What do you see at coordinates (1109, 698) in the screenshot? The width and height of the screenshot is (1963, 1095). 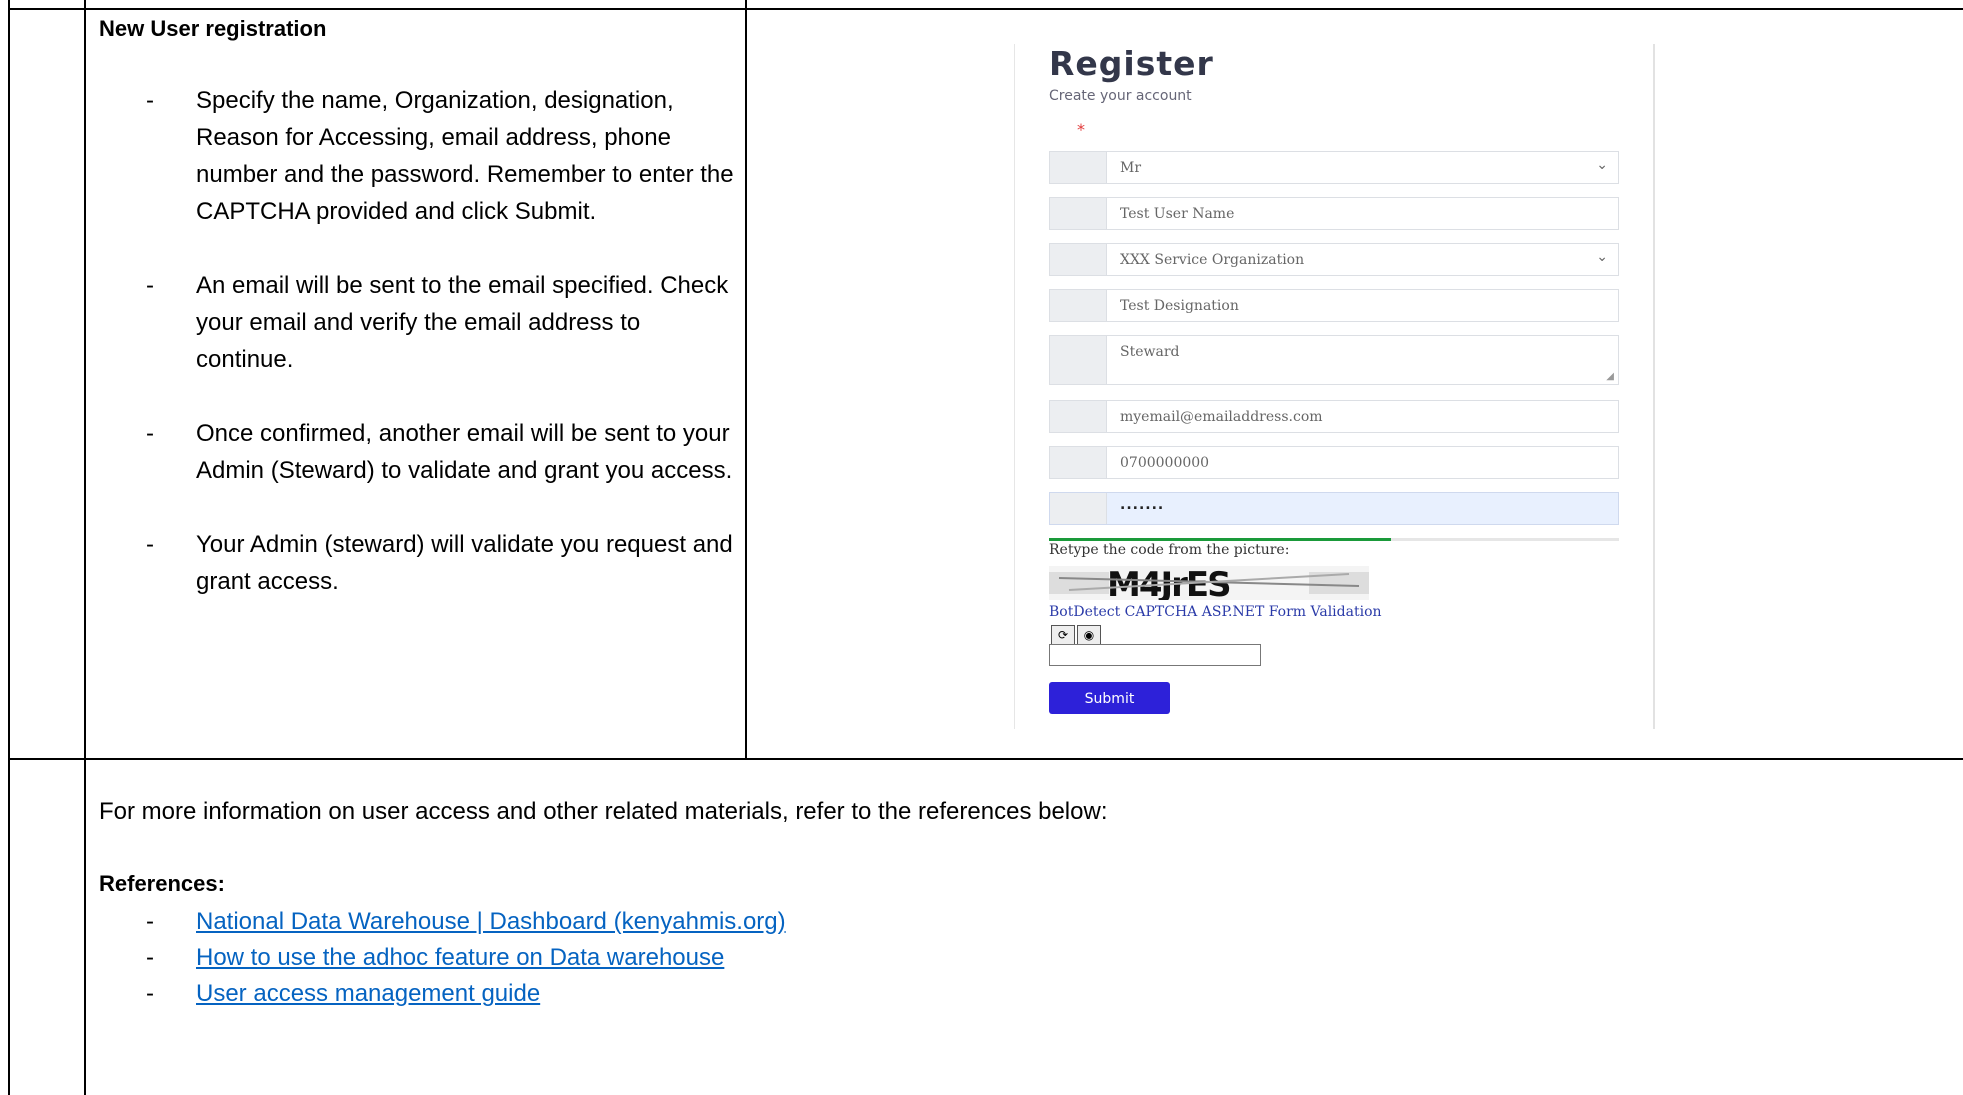 I see `submit-button: Submit` at bounding box center [1109, 698].